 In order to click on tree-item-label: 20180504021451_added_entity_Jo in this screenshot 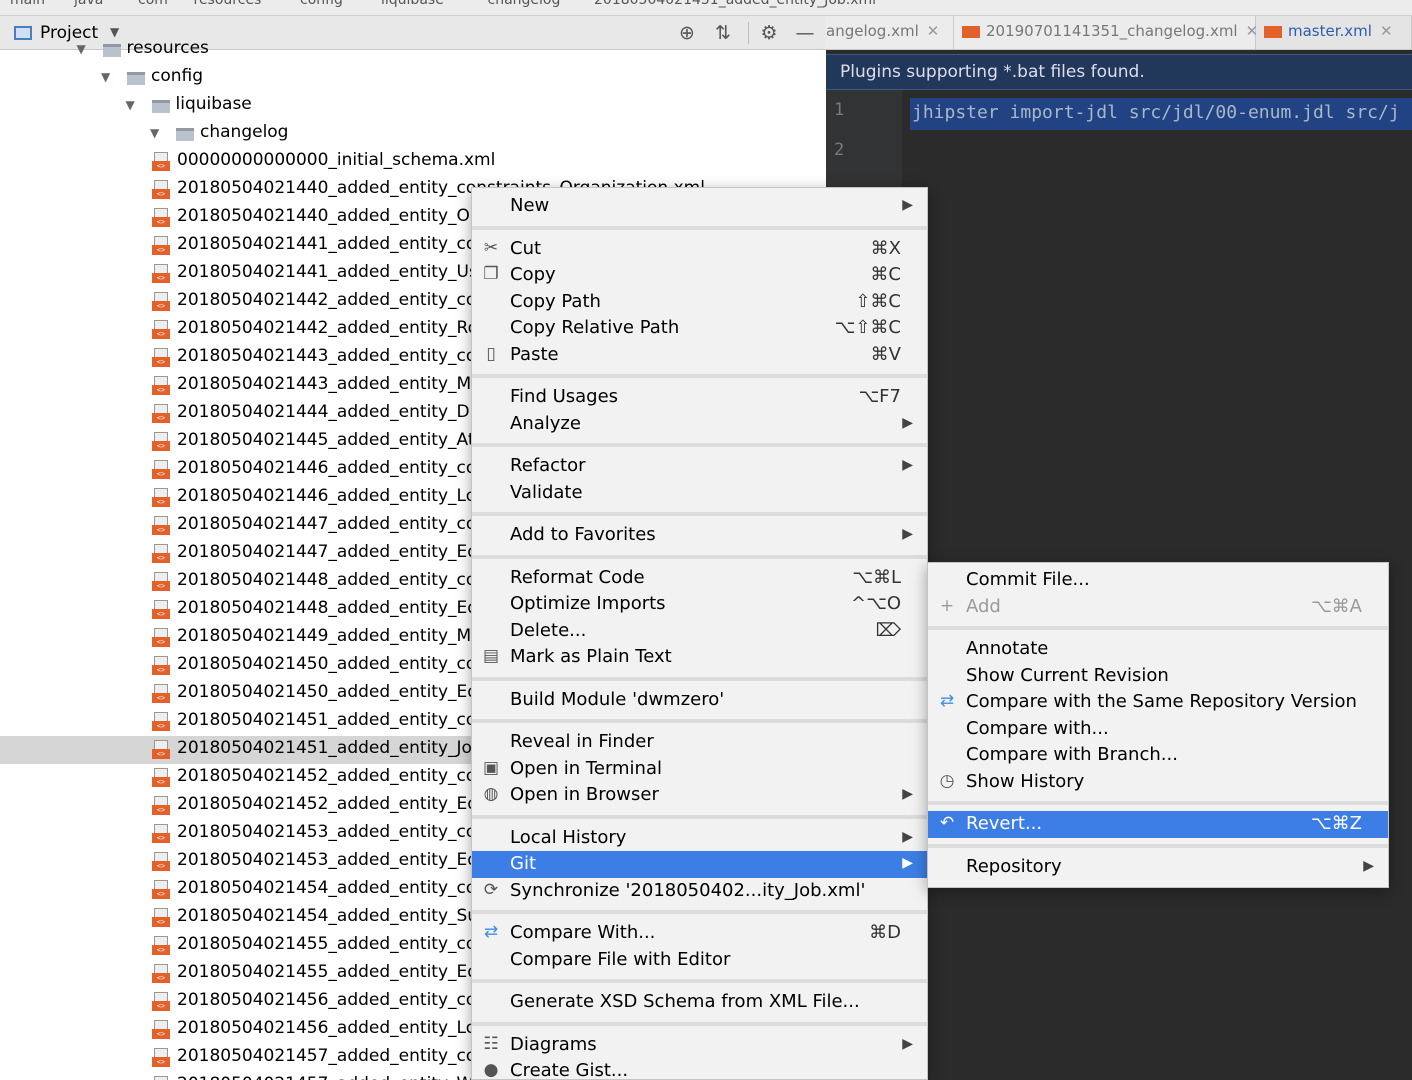, I will do `click(324, 748)`.